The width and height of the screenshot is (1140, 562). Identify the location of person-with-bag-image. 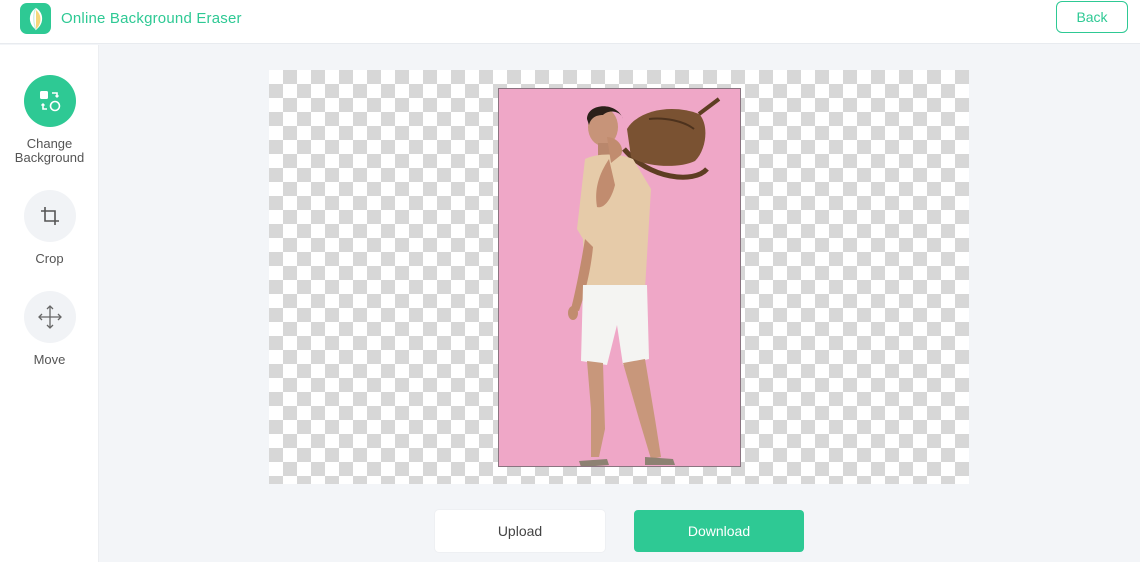
(644, 281).